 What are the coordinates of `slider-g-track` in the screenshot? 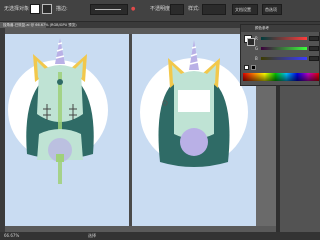 It's located at (284, 48).